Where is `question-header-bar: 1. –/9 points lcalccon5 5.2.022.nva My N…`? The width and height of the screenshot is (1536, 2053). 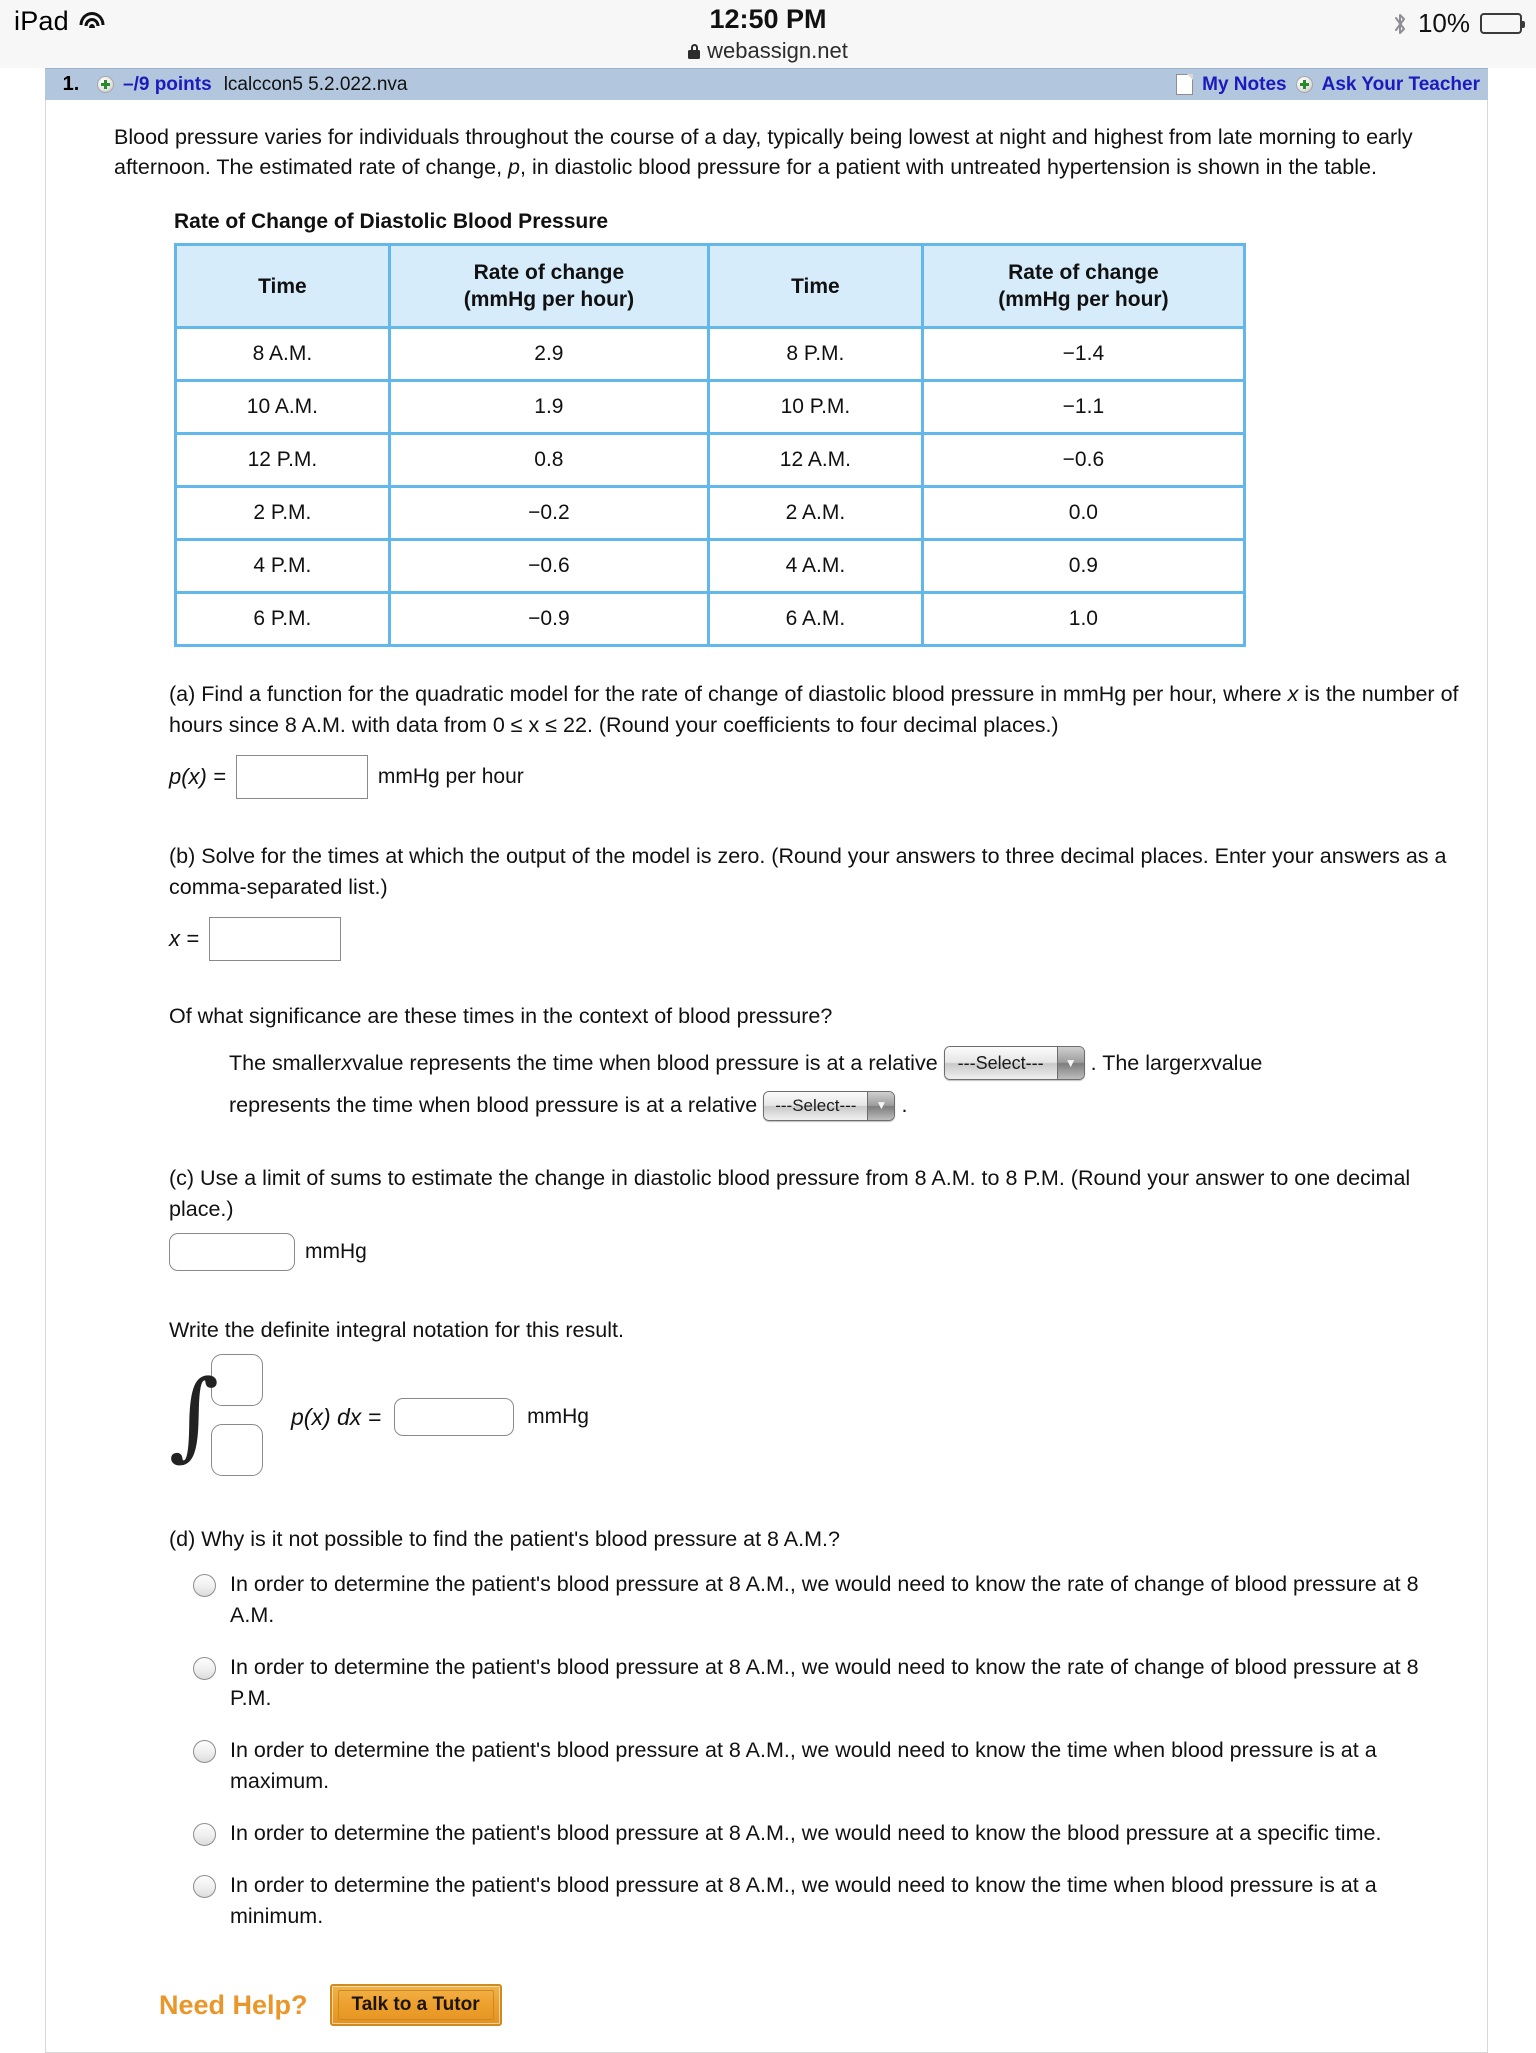 question-header-bar: 1. –/9 points lcalccon5 5.2.022.nva My N… is located at coordinates (766, 84).